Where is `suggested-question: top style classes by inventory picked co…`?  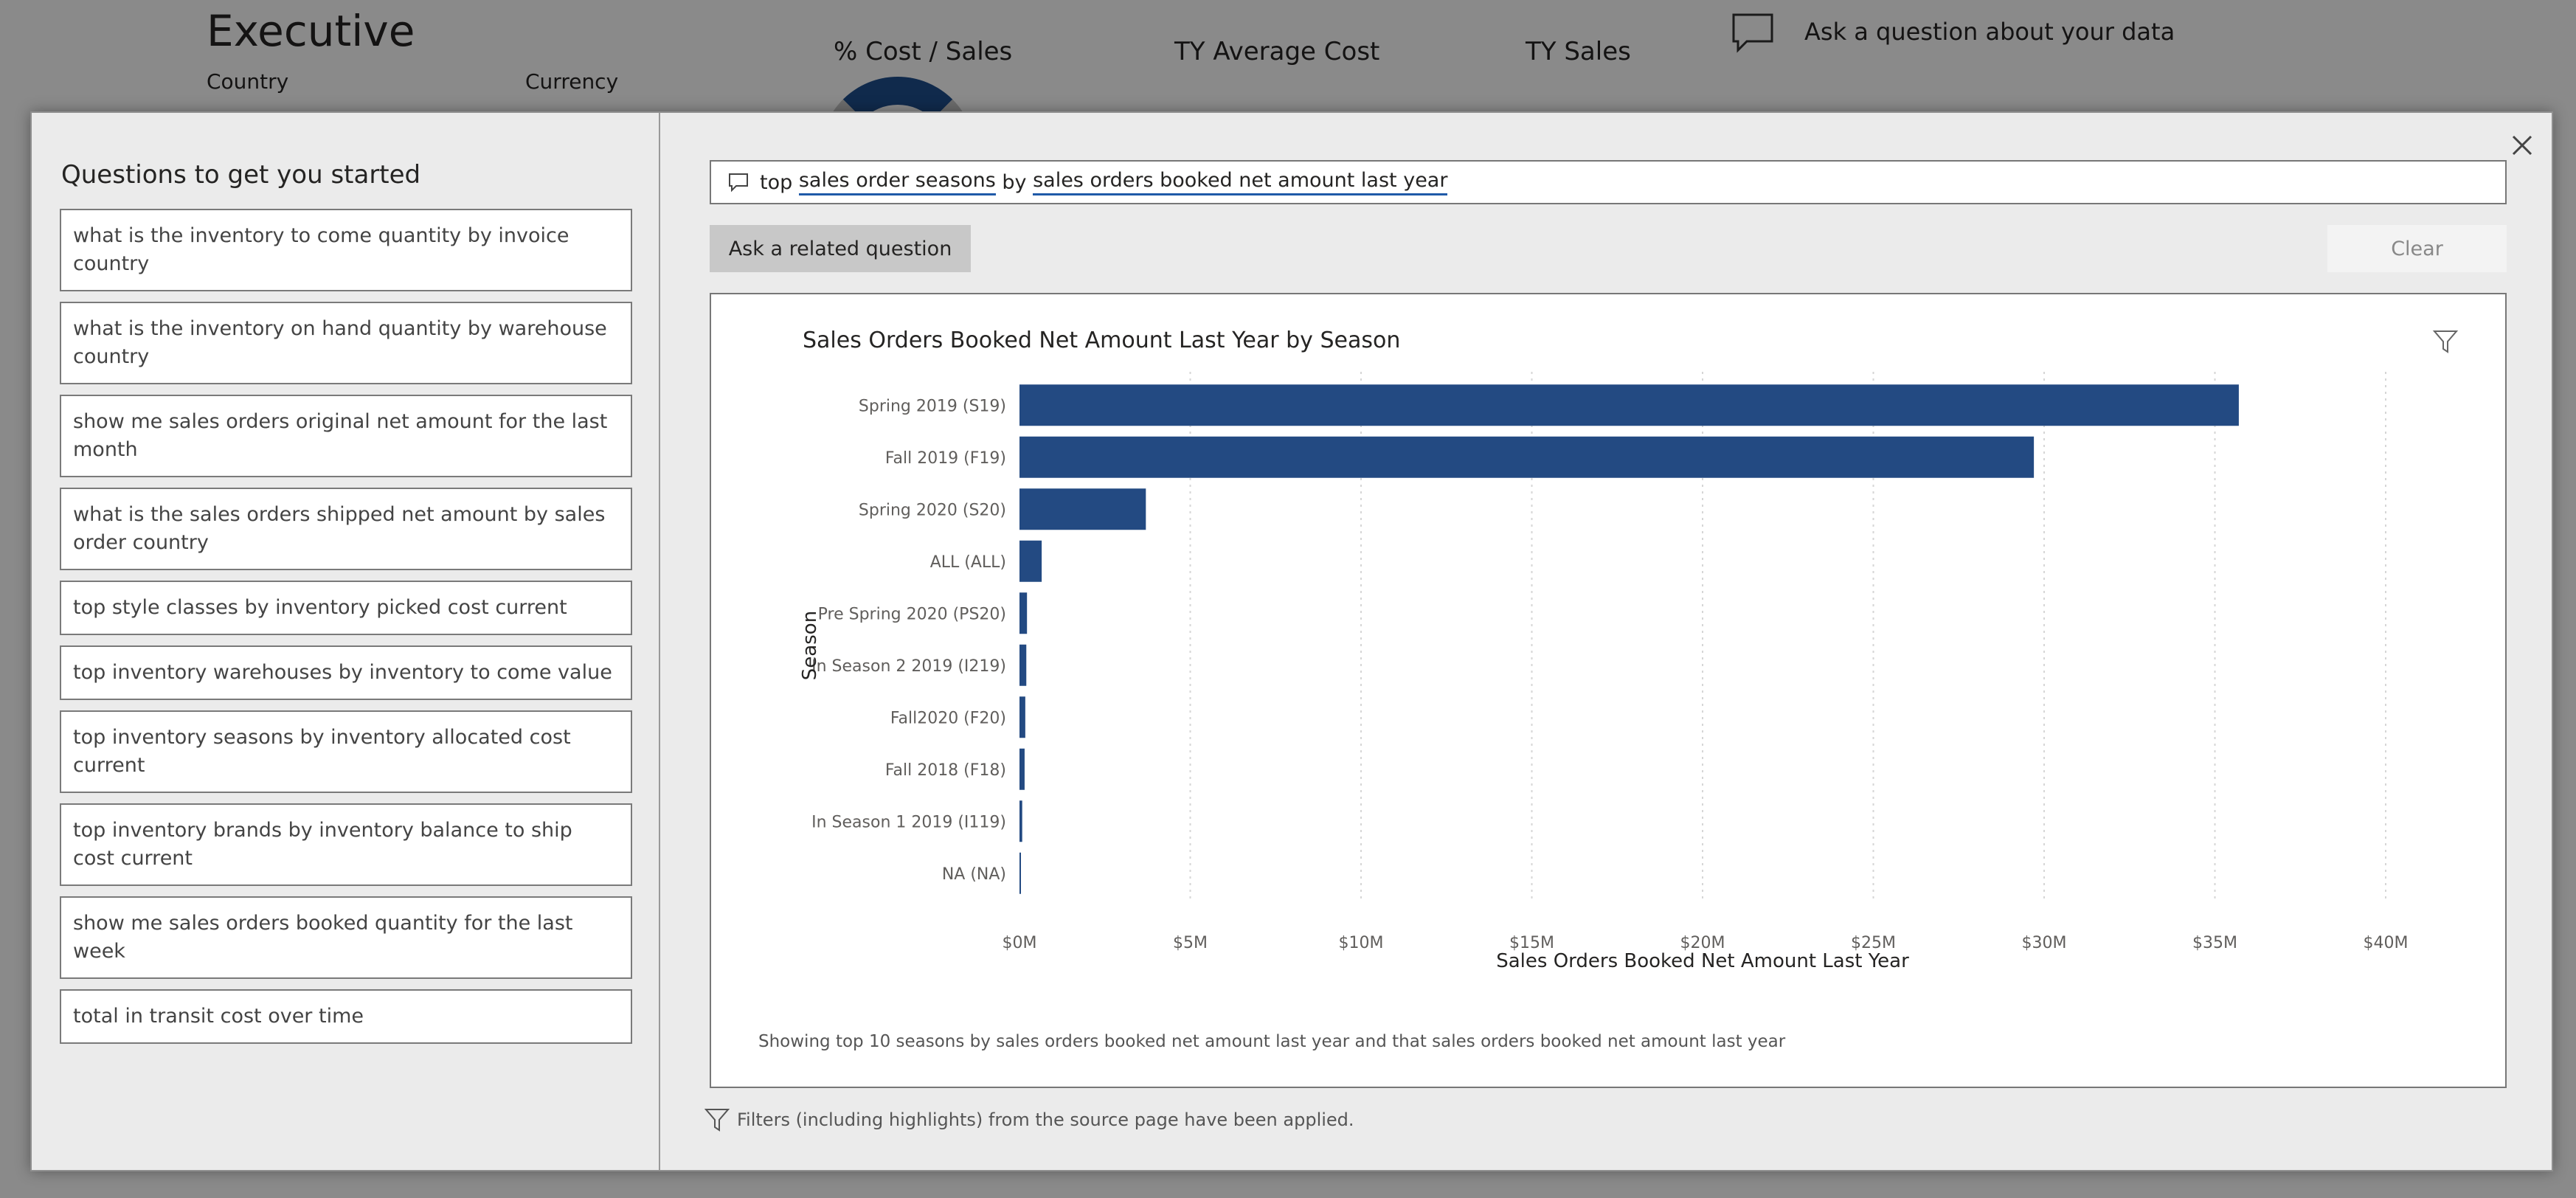
suggested-question: top style classes by inventory picked co… is located at coordinates (346, 608).